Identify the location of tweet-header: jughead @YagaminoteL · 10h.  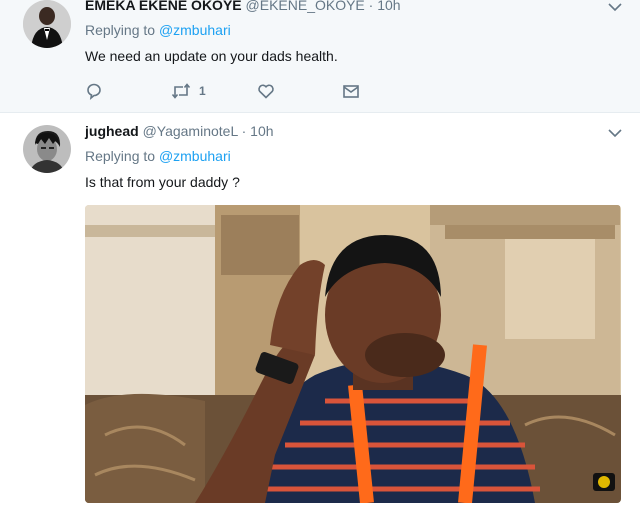
(179, 131).